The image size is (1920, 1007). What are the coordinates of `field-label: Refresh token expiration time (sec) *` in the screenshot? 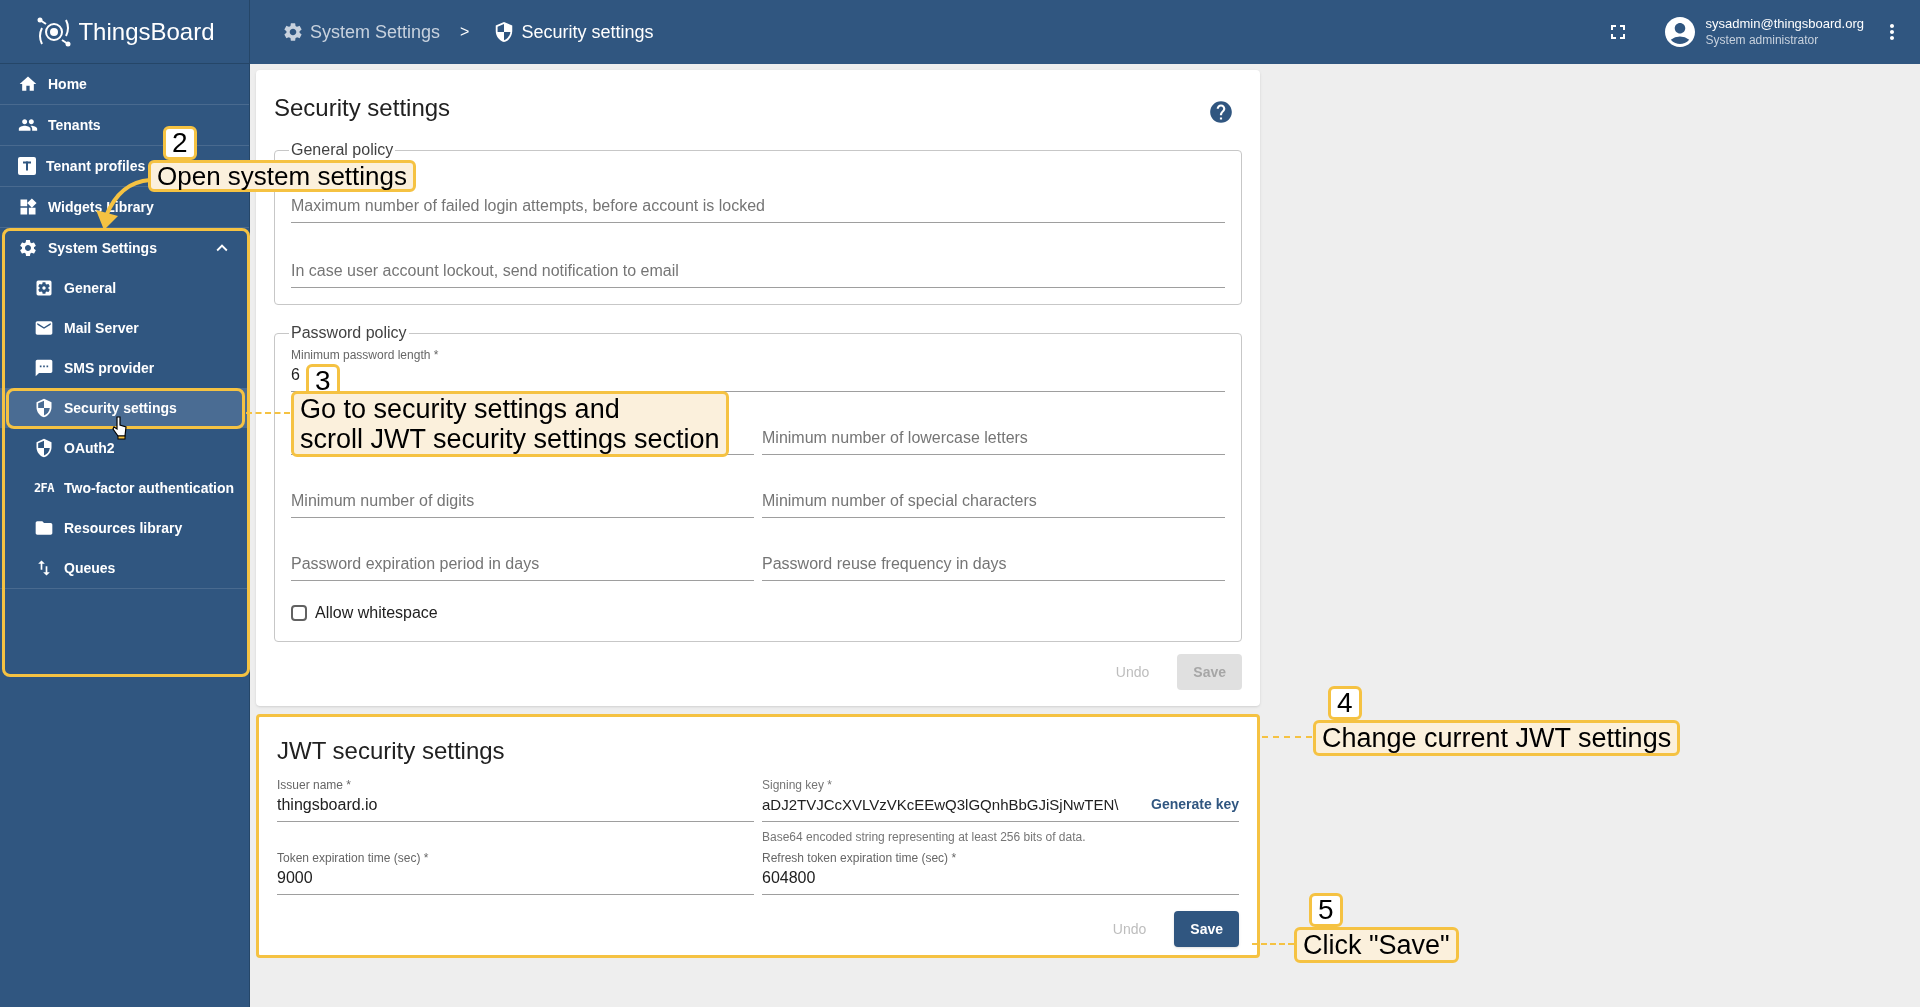 It's located at (859, 858).